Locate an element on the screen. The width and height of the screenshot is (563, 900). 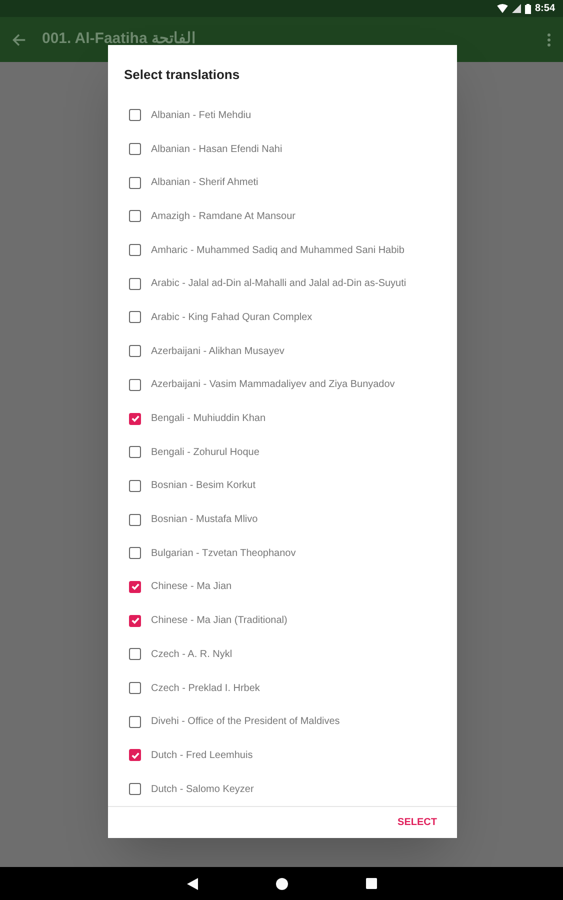
translation-label: Amharic - Muhammed Sadiq and Muhammed Sani Habib is located at coordinates (277, 250).